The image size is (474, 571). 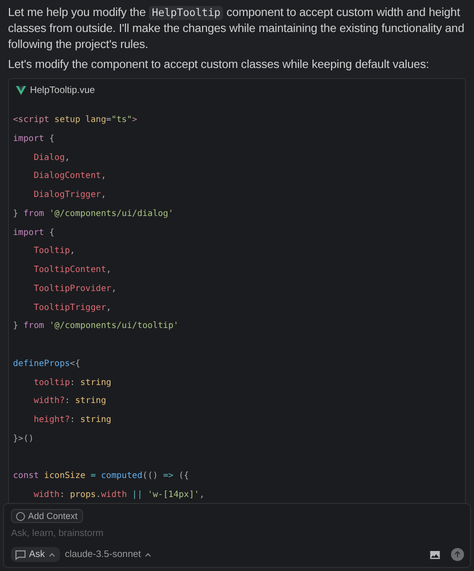 What do you see at coordinates (74, 289) in the screenshot?
I see `code-line: TooltipProvider,` at bounding box center [74, 289].